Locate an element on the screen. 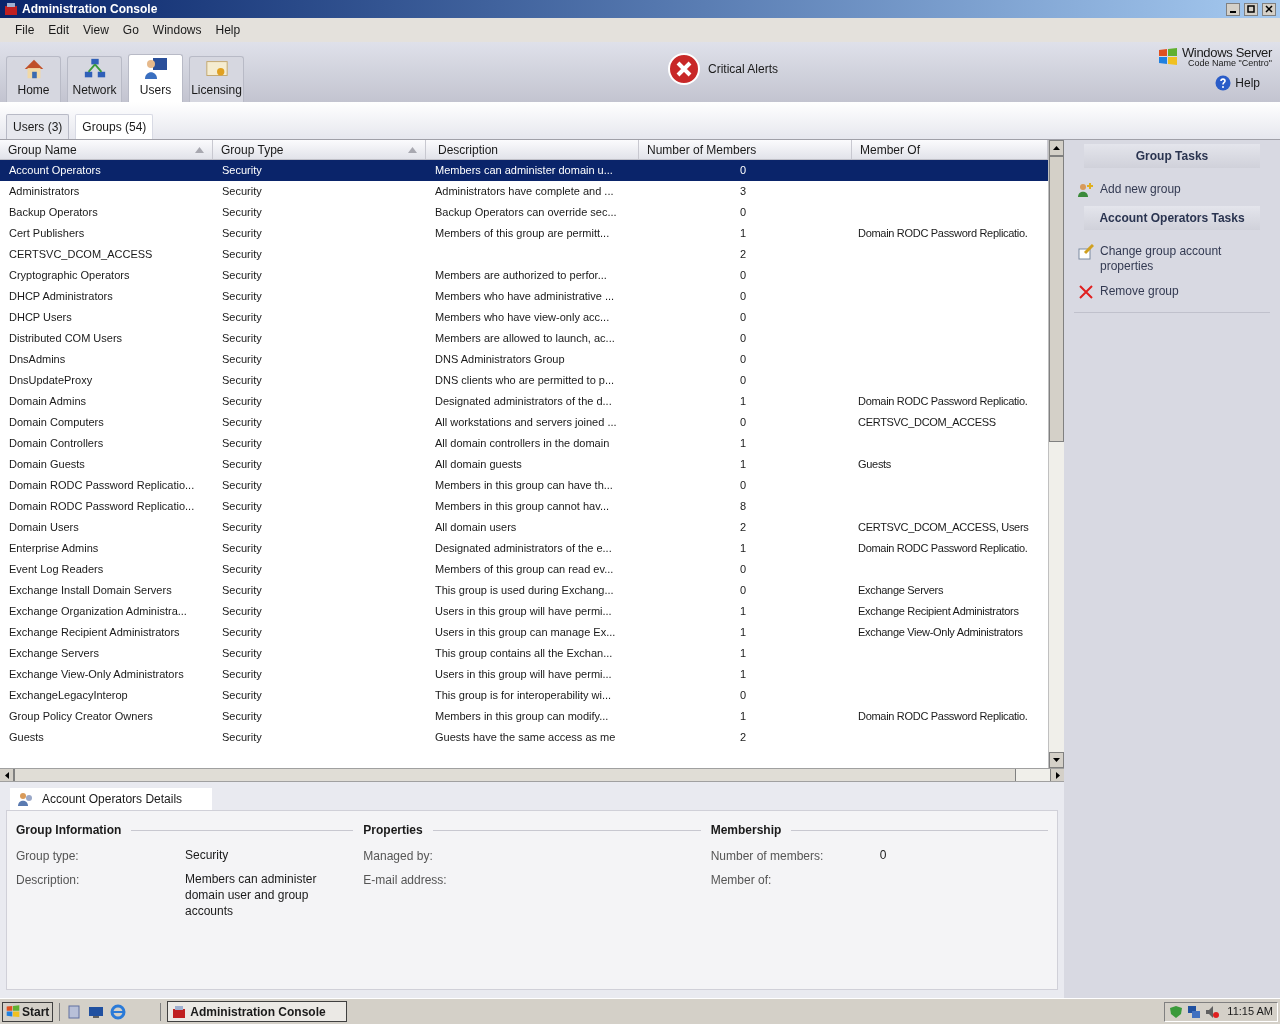  table-row: Backup Operators Security Backup Operators can override sec... 0 is located at coordinates (524, 212).